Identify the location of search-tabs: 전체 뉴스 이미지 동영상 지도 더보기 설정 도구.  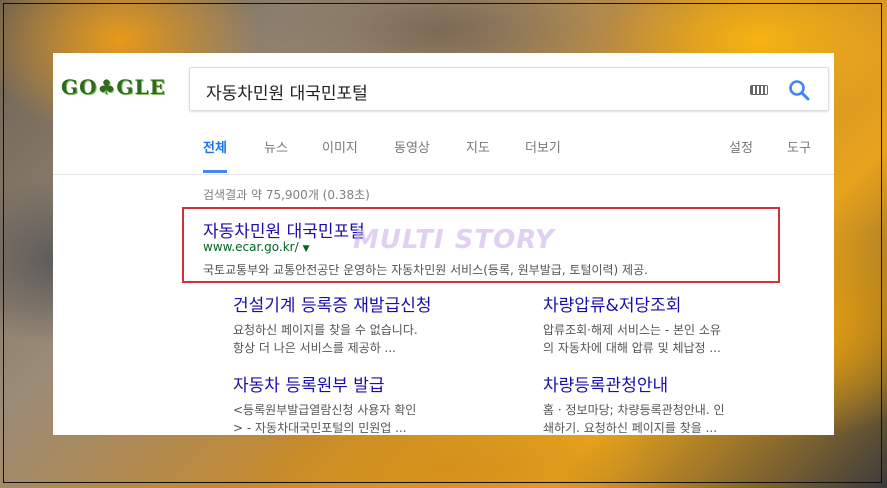
(509, 157).